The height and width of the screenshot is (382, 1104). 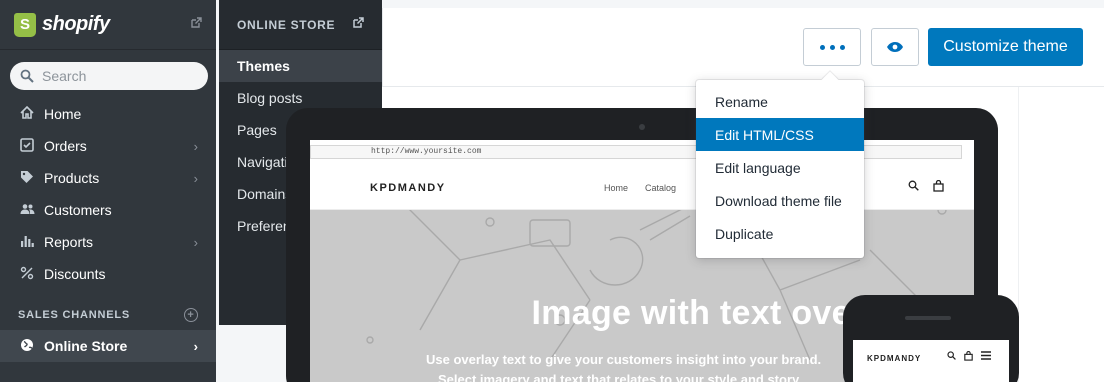 What do you see at coordinates (27, 210) in the screenshot?
I see `customers-icon` at bounding box center [27, 210].